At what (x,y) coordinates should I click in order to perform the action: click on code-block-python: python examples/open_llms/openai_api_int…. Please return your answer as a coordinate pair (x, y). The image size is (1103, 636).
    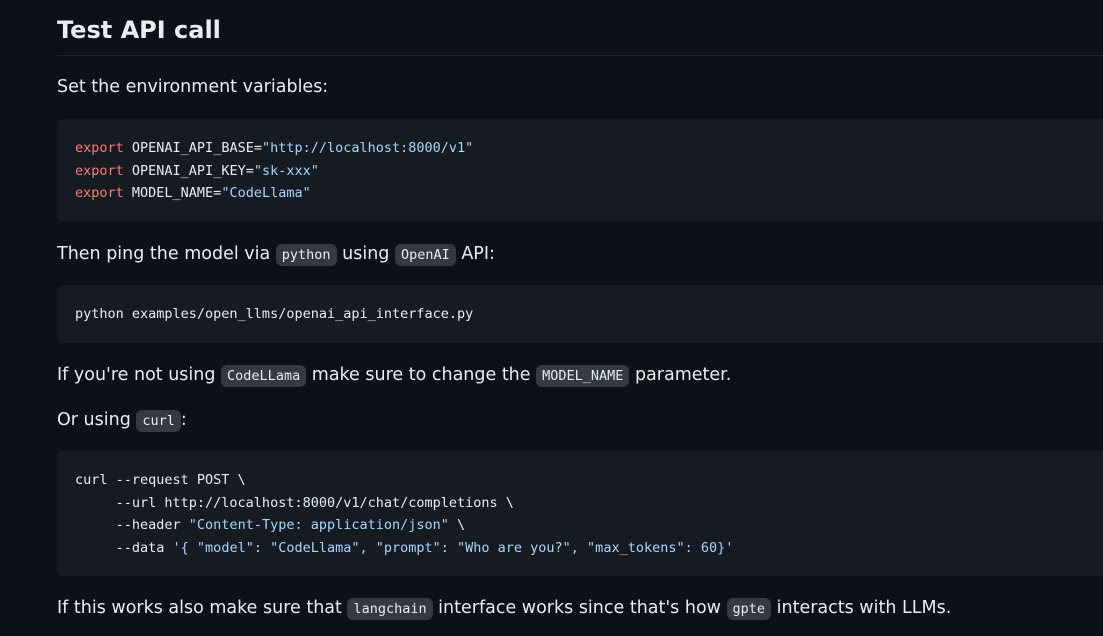
    Looking at the image, I should click on (580, 314).